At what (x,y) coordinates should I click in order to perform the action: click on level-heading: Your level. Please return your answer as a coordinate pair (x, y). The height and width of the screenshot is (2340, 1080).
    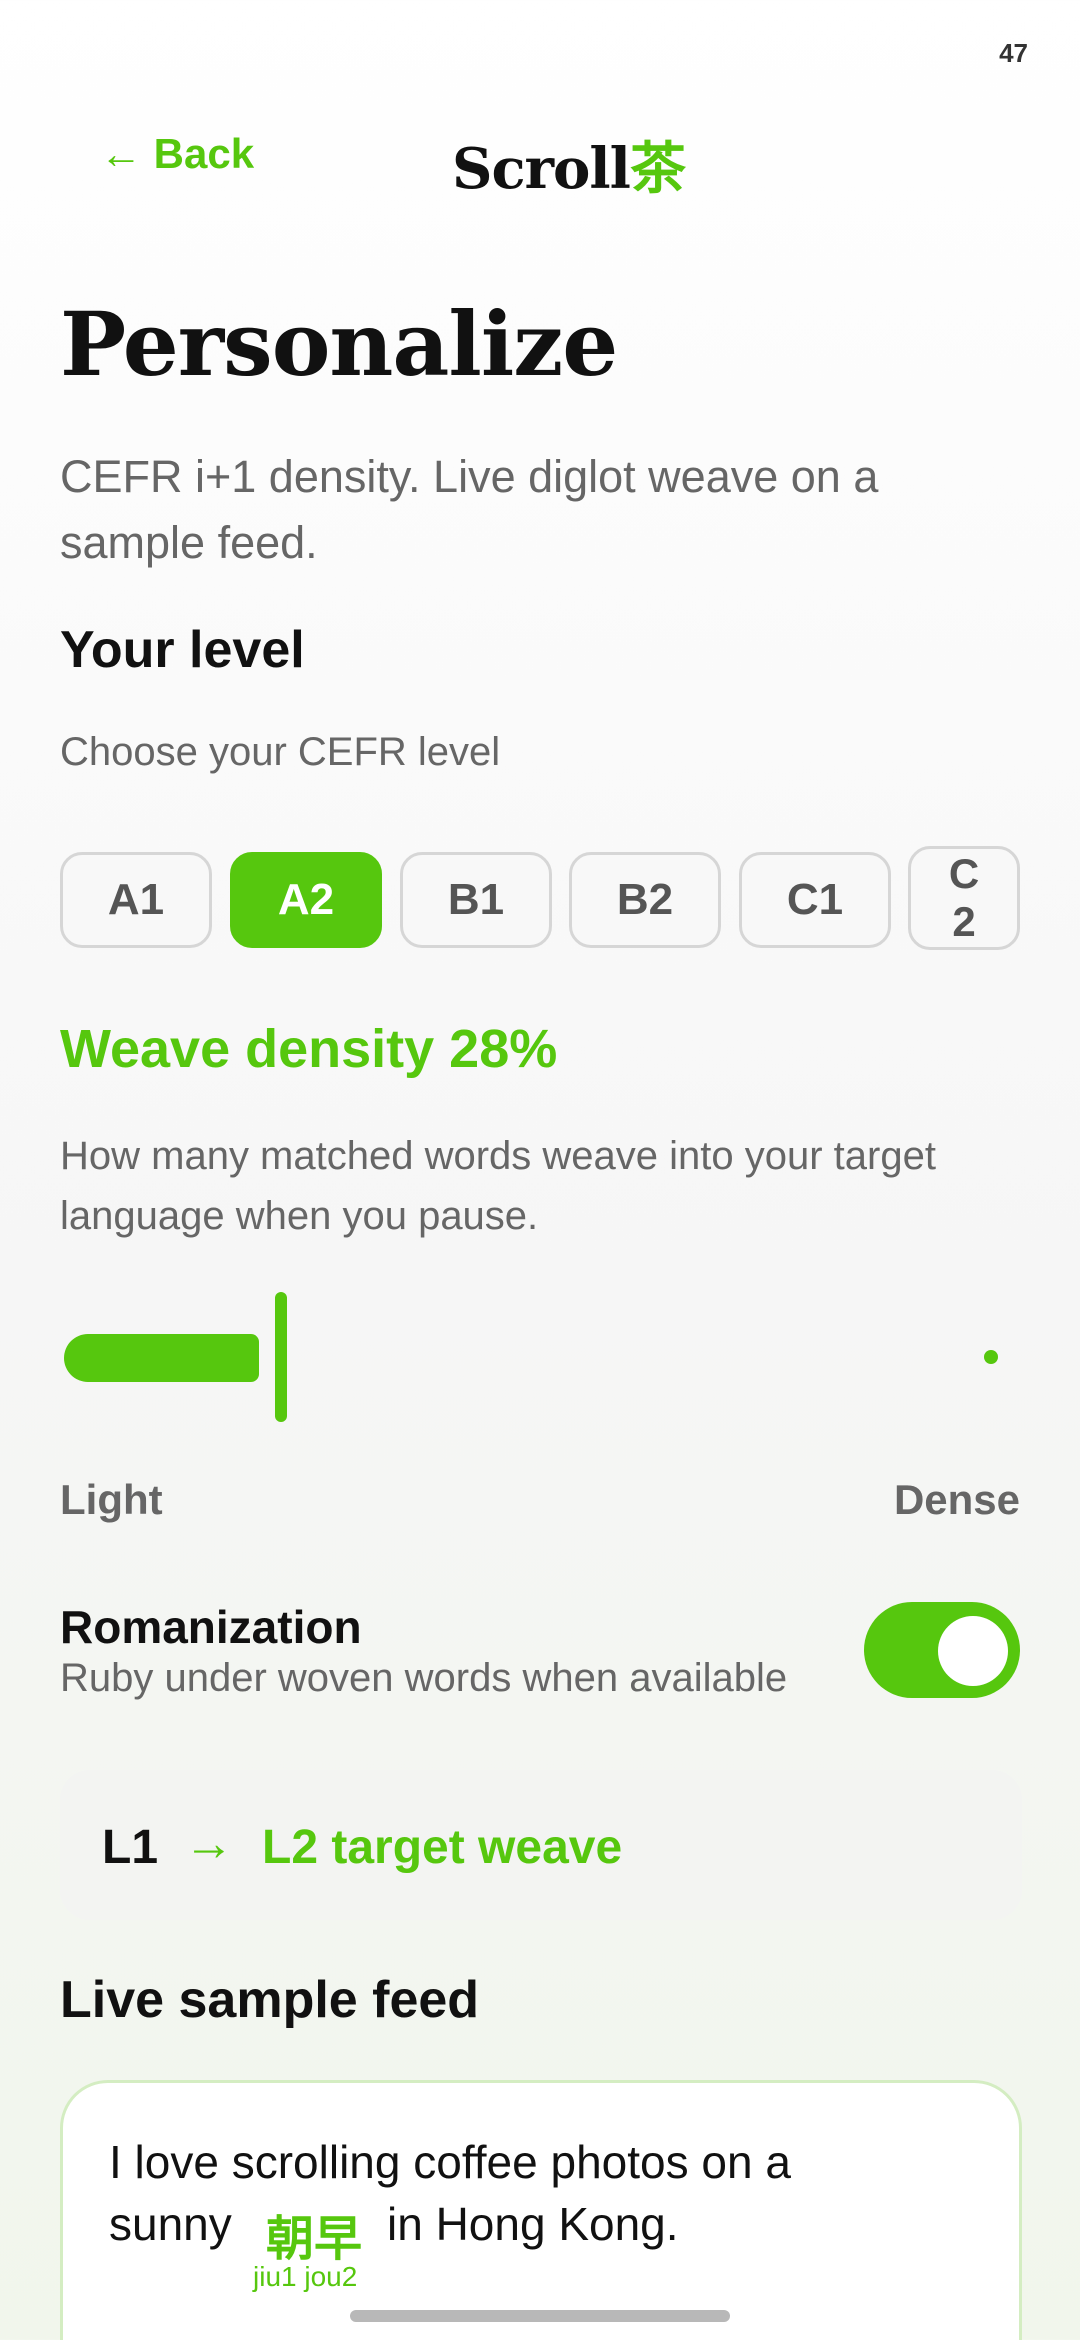
    Looking at the image, I should click on (182, 650).